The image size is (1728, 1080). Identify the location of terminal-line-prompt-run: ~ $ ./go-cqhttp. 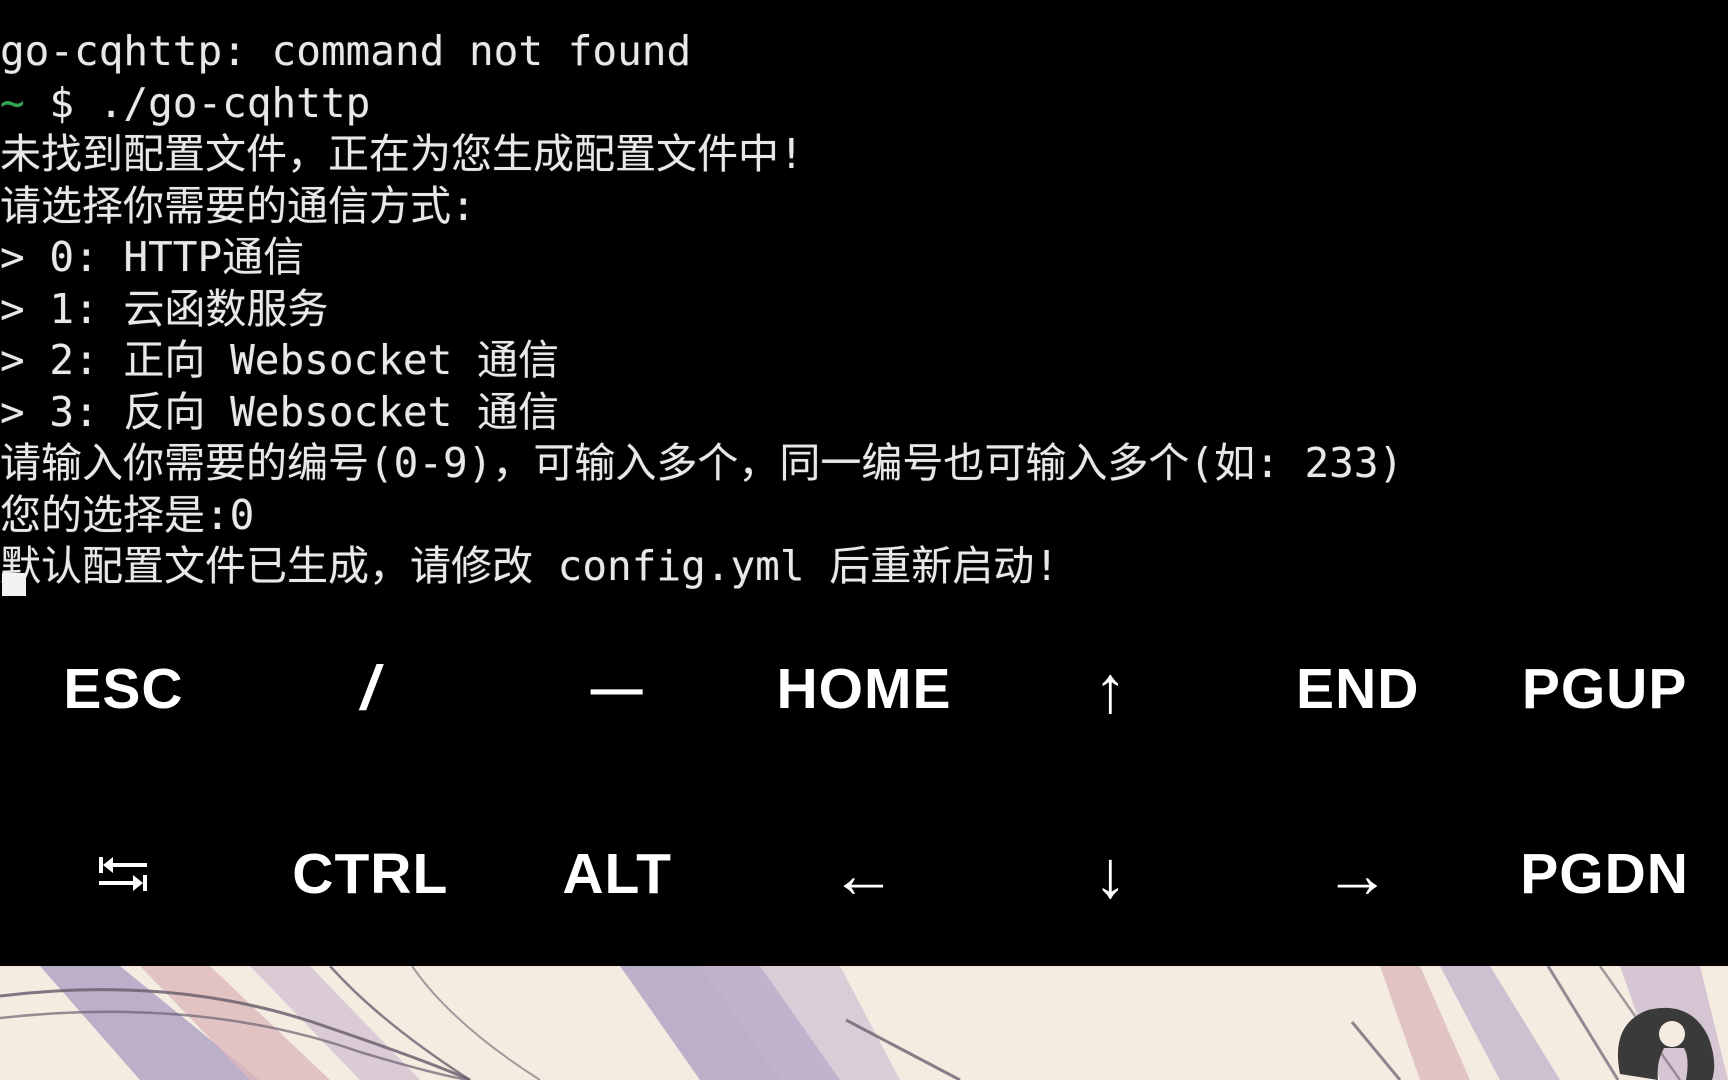
(864, 104).